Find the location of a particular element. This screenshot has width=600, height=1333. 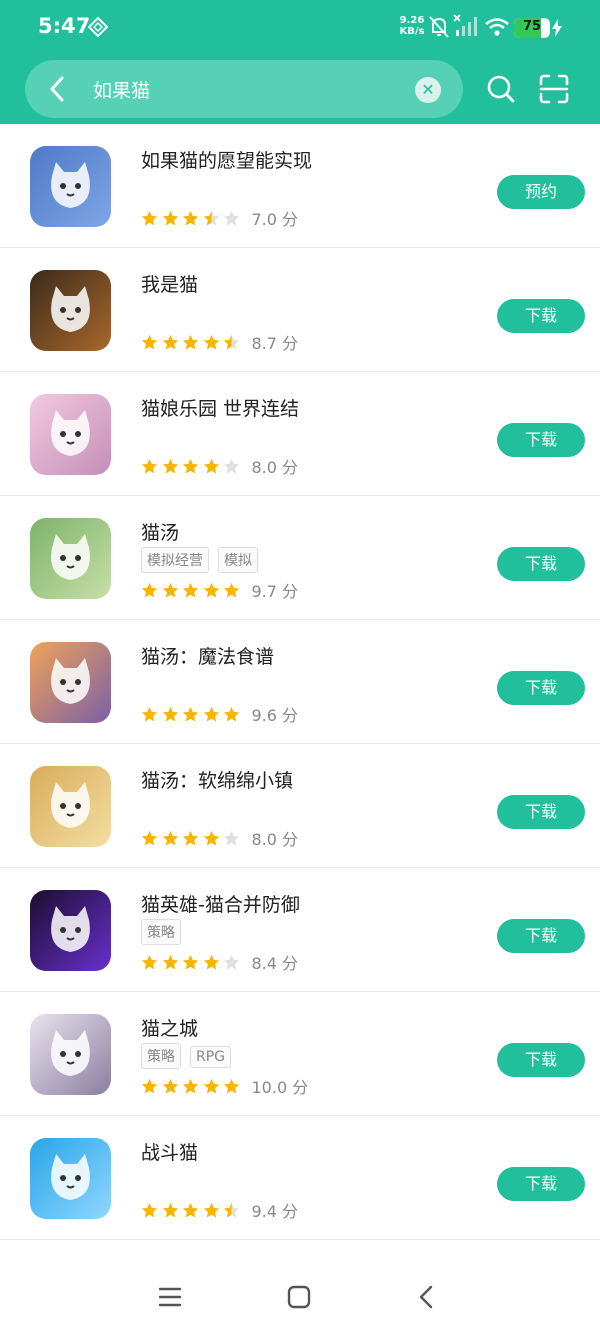

battle-cat-app-icon is located at coordinates (70, 1178).